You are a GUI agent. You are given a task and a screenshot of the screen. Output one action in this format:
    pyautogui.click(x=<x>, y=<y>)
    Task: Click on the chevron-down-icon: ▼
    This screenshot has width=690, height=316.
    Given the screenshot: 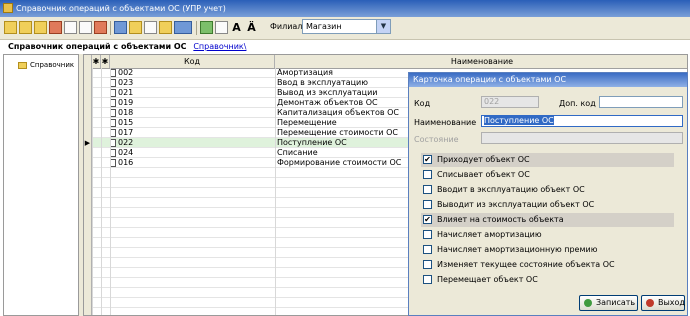 What is the action you would take?
    pyautogui.click(x=383, y=26)
    